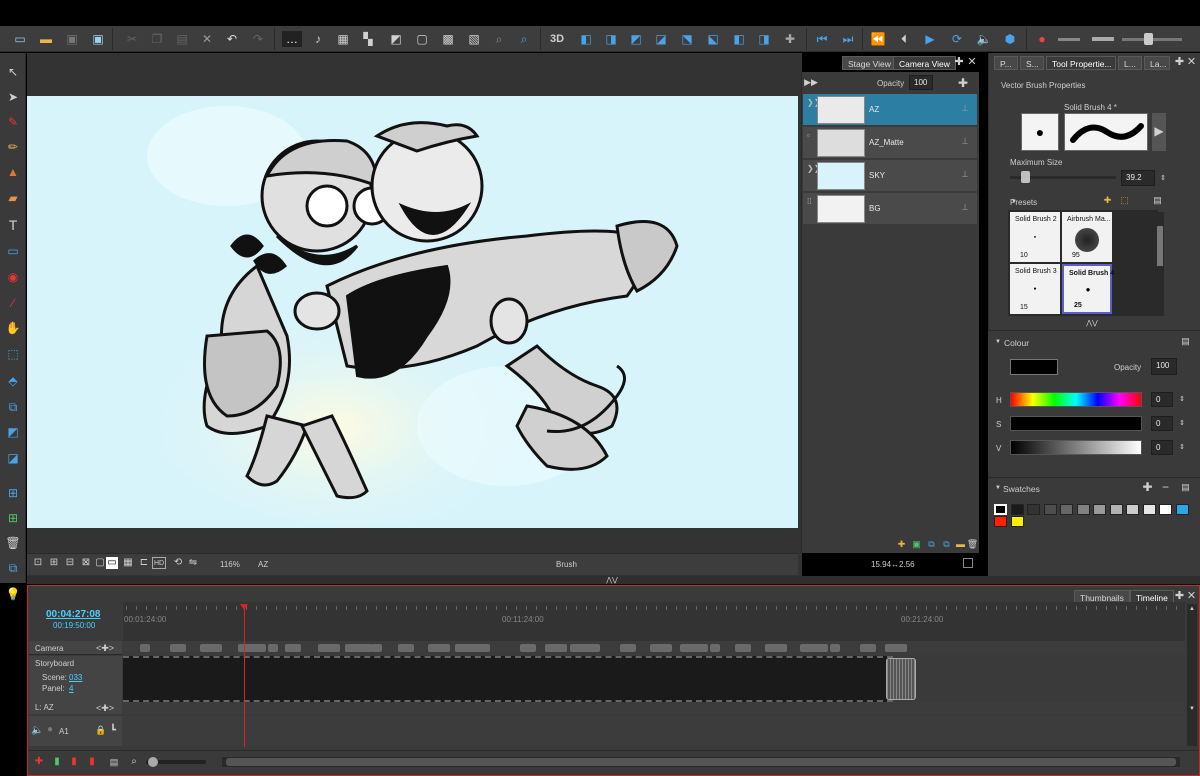  What do you see at coordinates (13, 147) in the screenshot?
I see `pencil-tool-icon: ✏` at bounding box center [13, 147].